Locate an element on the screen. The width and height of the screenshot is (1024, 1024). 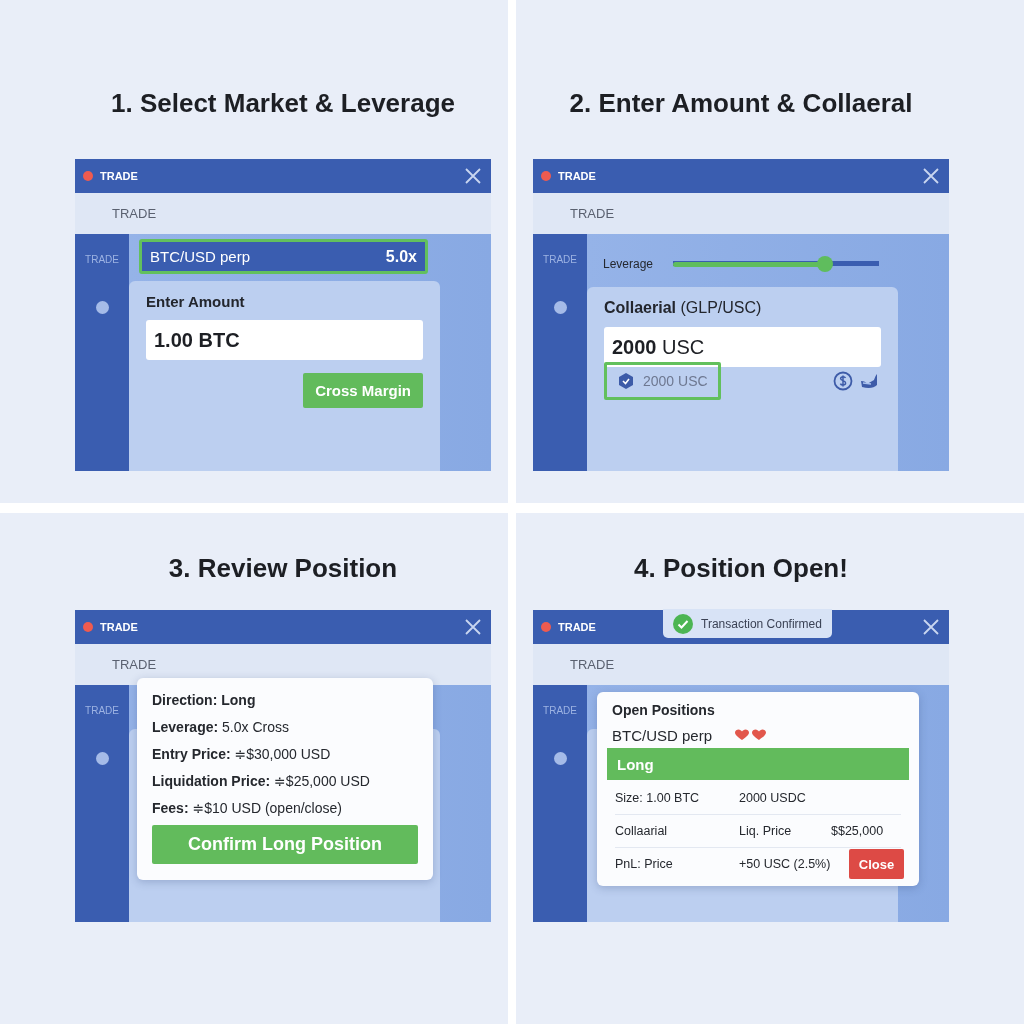
slider-thumb is located at coordinates (825, 264).